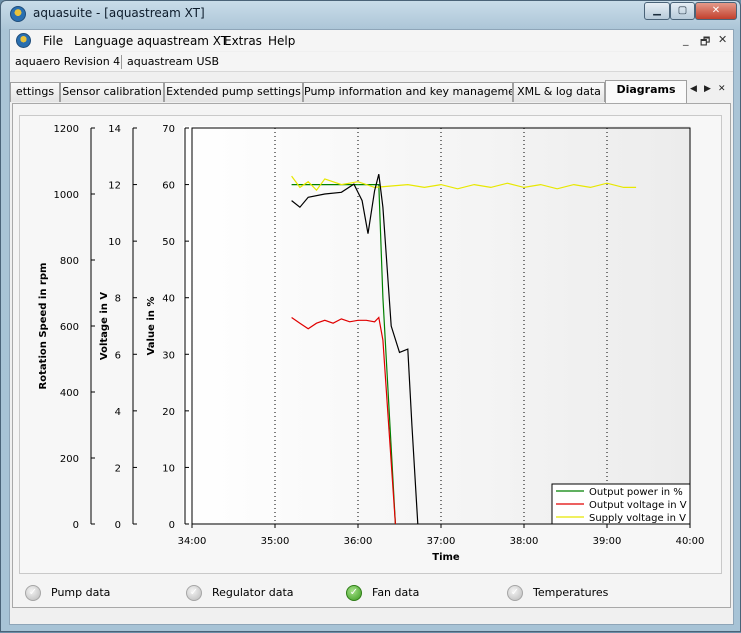  I want to click on y-axis-title: Voltage in V, so click(104, 326).